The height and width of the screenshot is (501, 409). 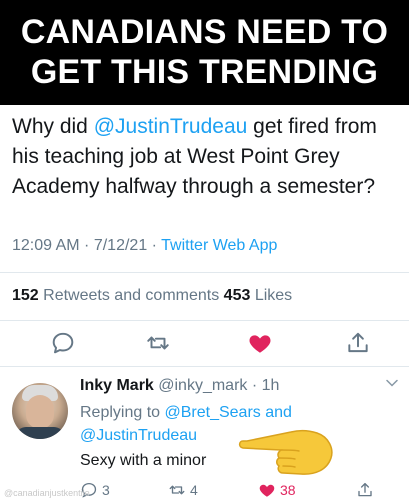 What do you see at coordinates (63, 343) in the screenshot?
I see `reply-icon` at bounding box center [63, 343].